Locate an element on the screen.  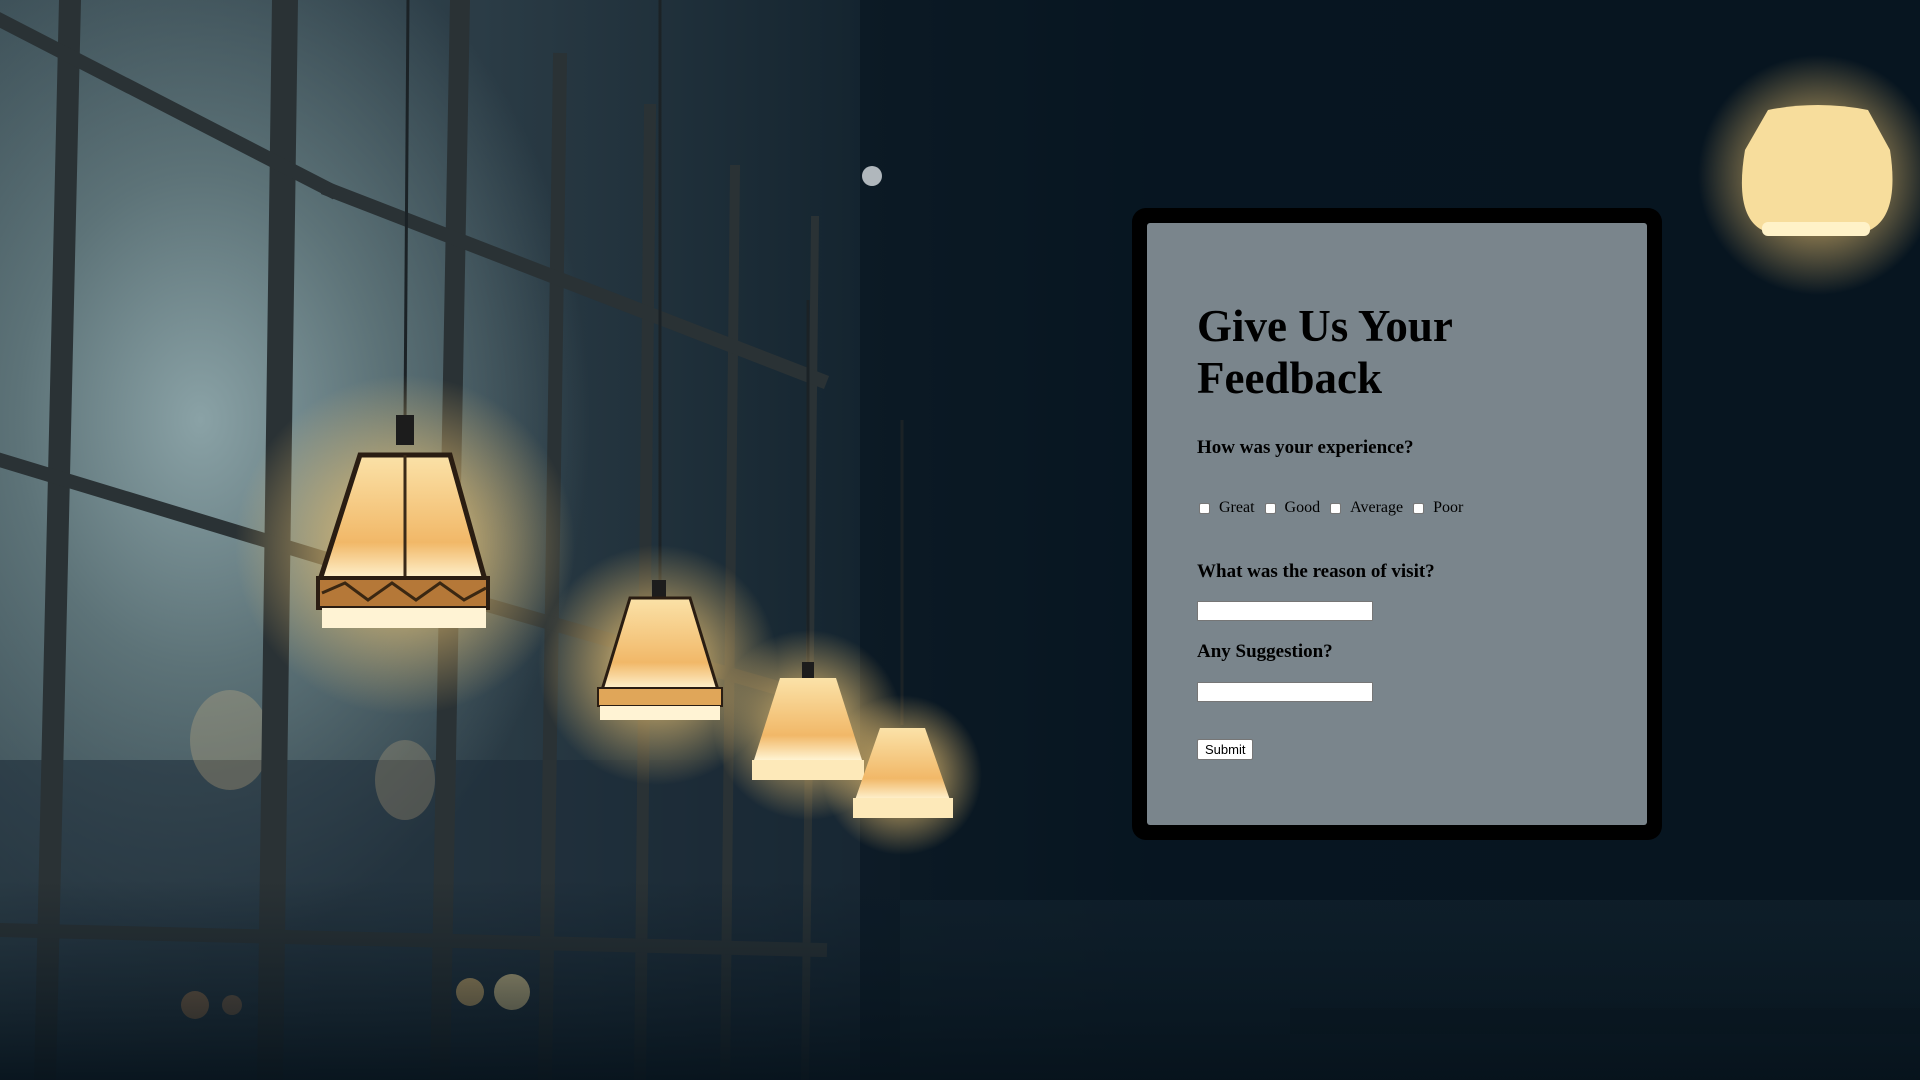
option-average: Average is located at coordinates (1366, 508).